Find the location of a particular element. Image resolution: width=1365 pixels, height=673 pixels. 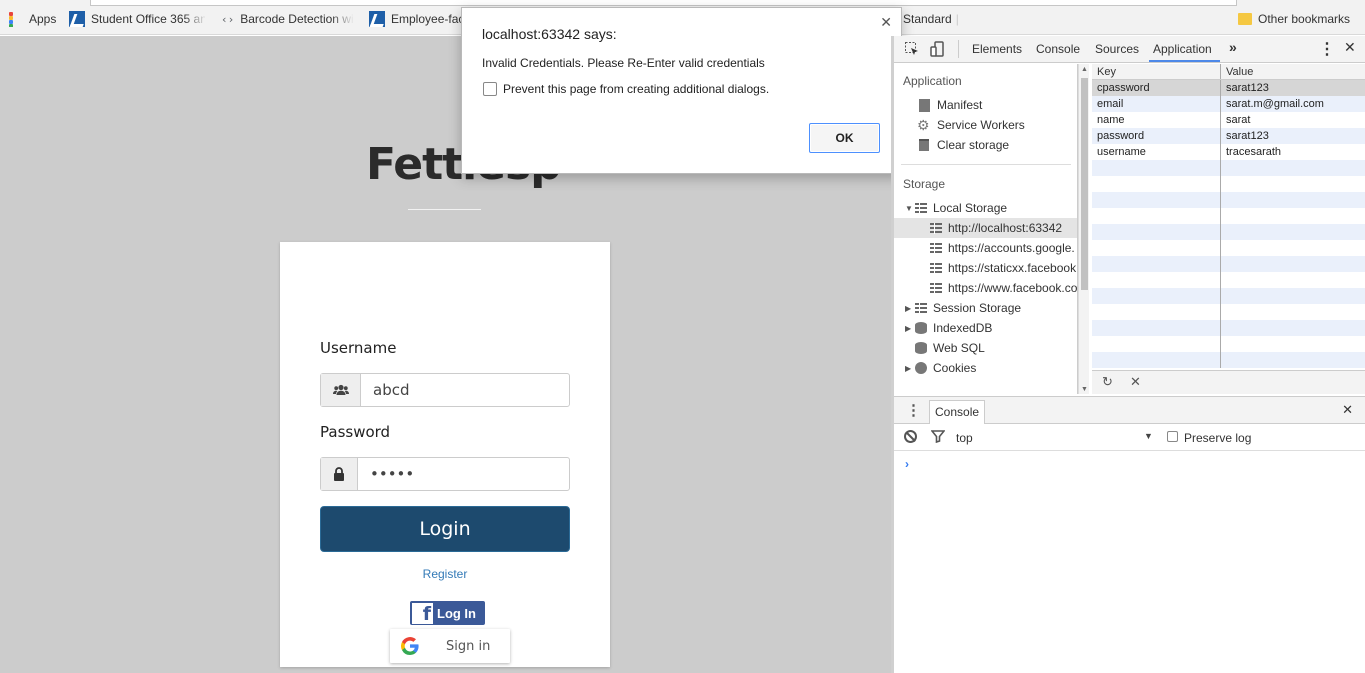

sidebar-item-cookies: ▶ Cookies is located at coordinates (940, 368).